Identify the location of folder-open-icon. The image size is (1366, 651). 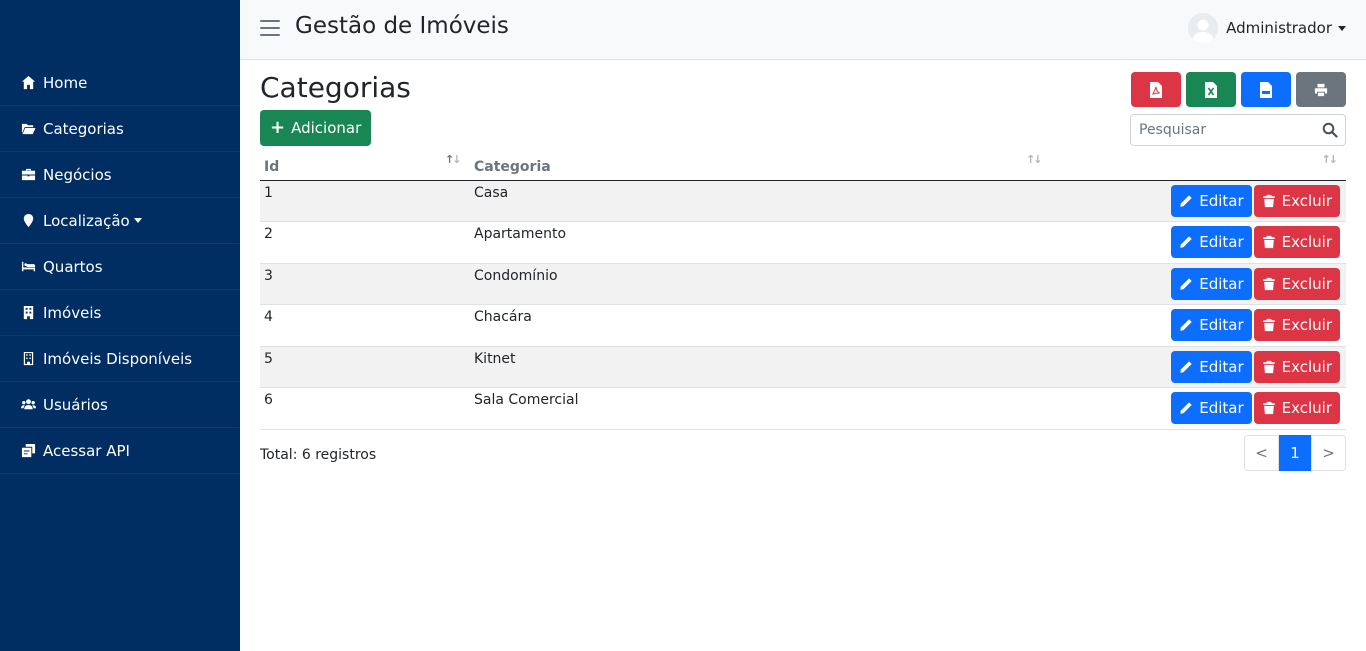
(28, 129).